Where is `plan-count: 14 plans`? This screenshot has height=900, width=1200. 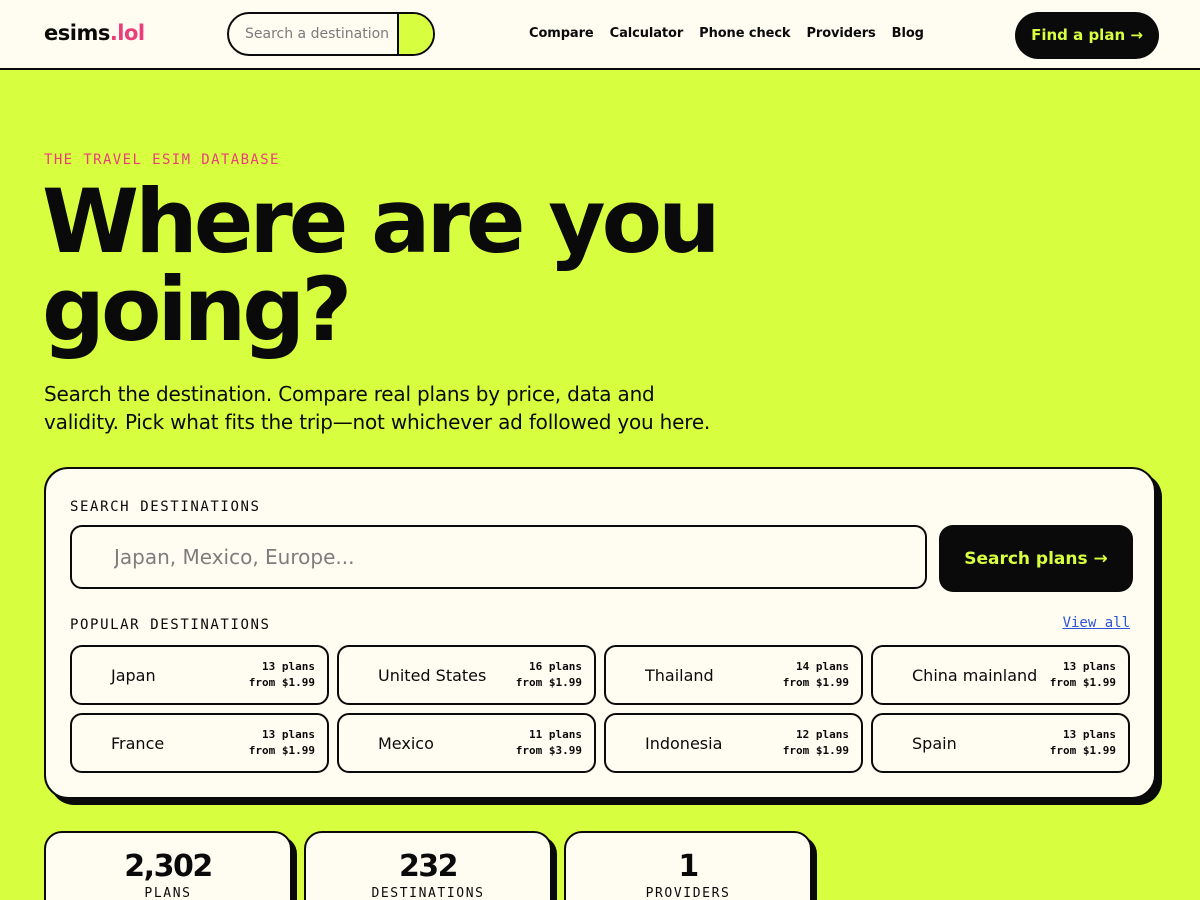 plan-count: 14 plans is located at coordinates (822, 666).